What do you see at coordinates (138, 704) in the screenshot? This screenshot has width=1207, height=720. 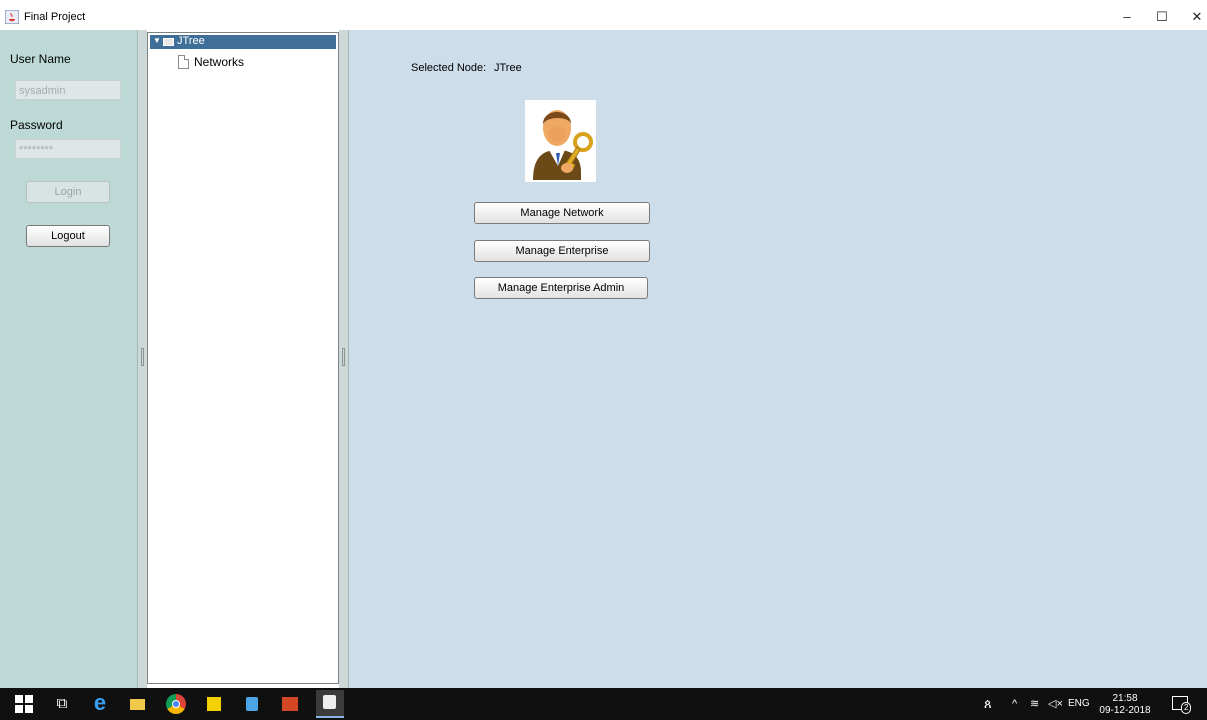 I see `file-explorer-icon` at bounding box center [138, 704].